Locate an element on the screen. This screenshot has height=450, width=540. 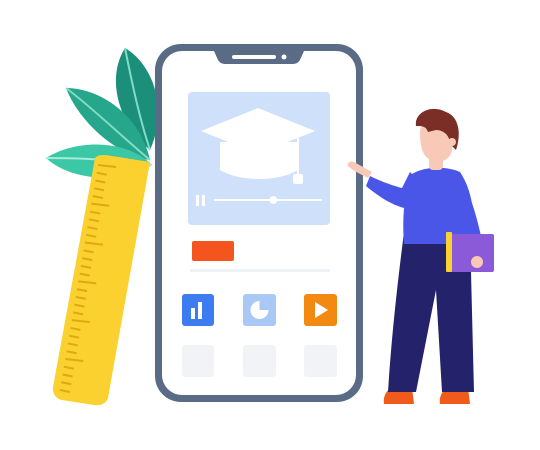
bar-chart-icon is located at coordinates (198, 310).